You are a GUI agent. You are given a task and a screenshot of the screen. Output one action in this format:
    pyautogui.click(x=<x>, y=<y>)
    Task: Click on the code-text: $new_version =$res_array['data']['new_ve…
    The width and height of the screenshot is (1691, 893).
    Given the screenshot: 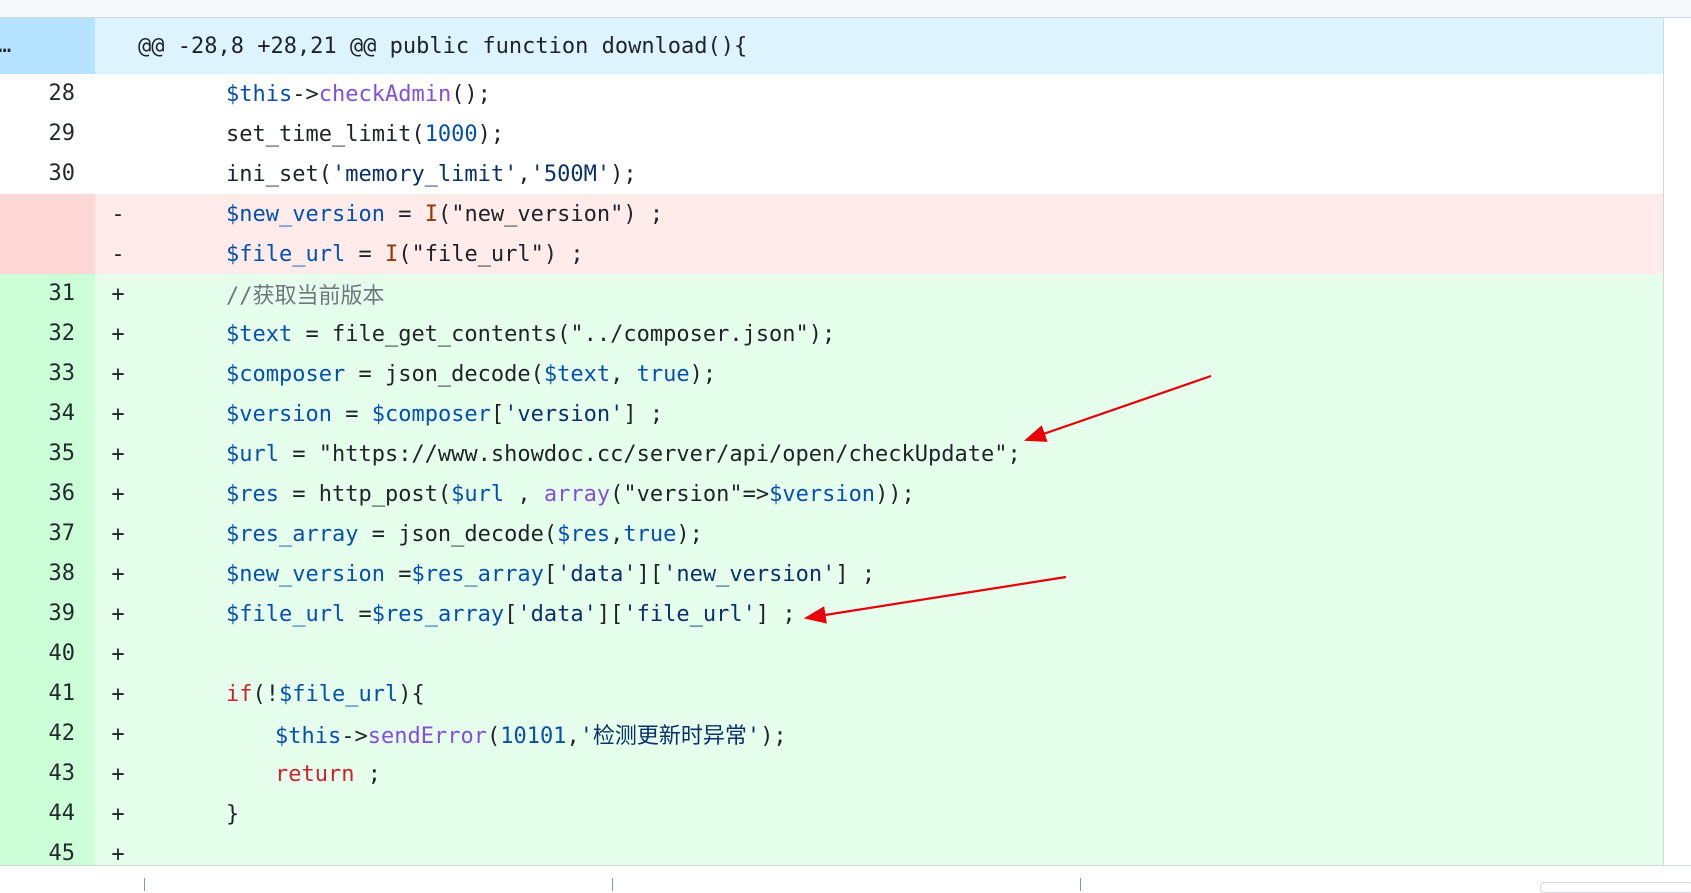 What is the action you would take?
    pyautogui.click(x=508, y=574)
    